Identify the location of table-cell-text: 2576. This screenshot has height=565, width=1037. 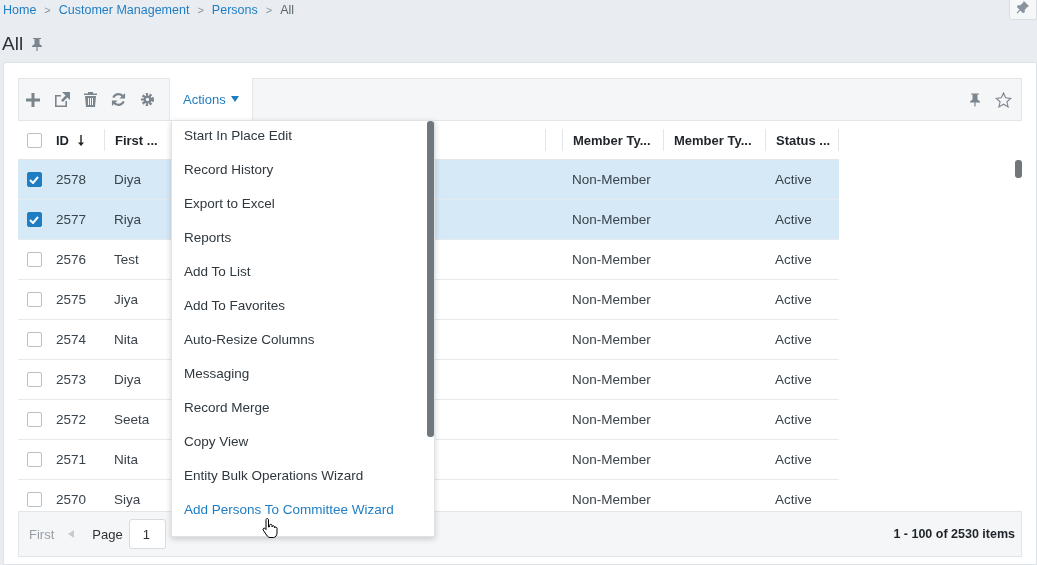
(71, 259).